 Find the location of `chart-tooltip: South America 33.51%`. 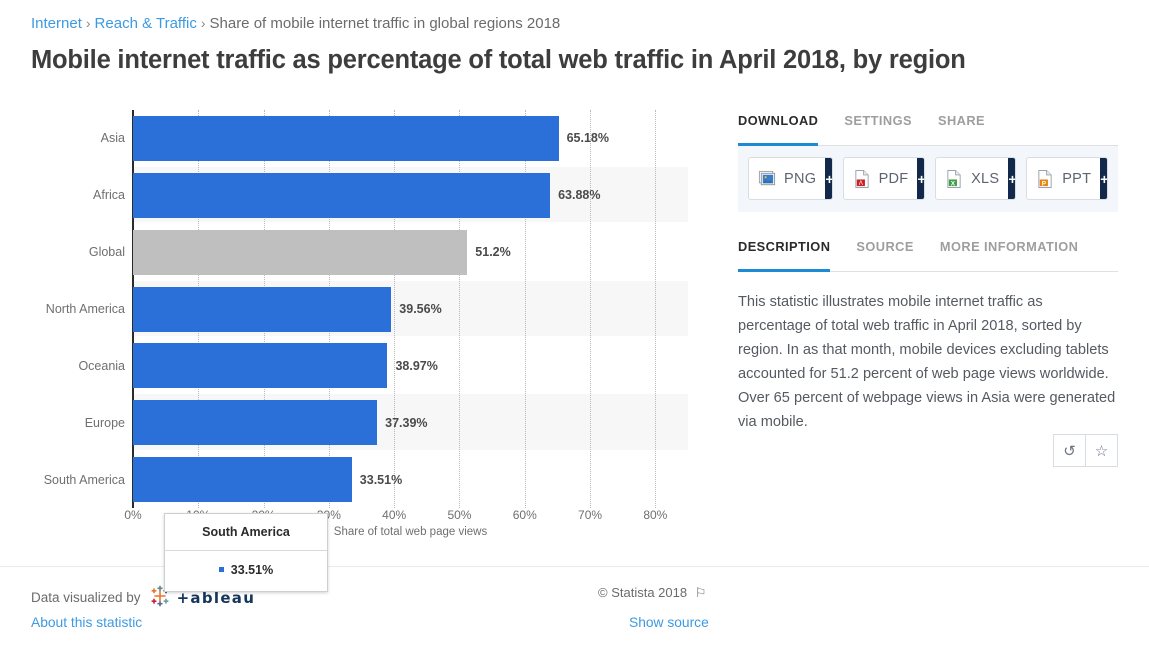

chart-tooltip: South America 33.51% is located at coordinates (246, 552).